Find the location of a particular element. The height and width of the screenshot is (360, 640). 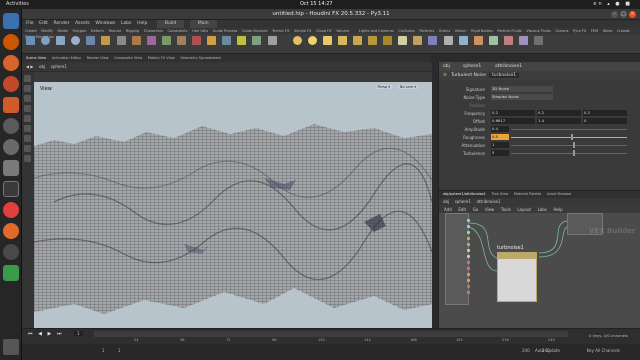

tab-composite-view: Composite View is located at coordinates (128, 58).